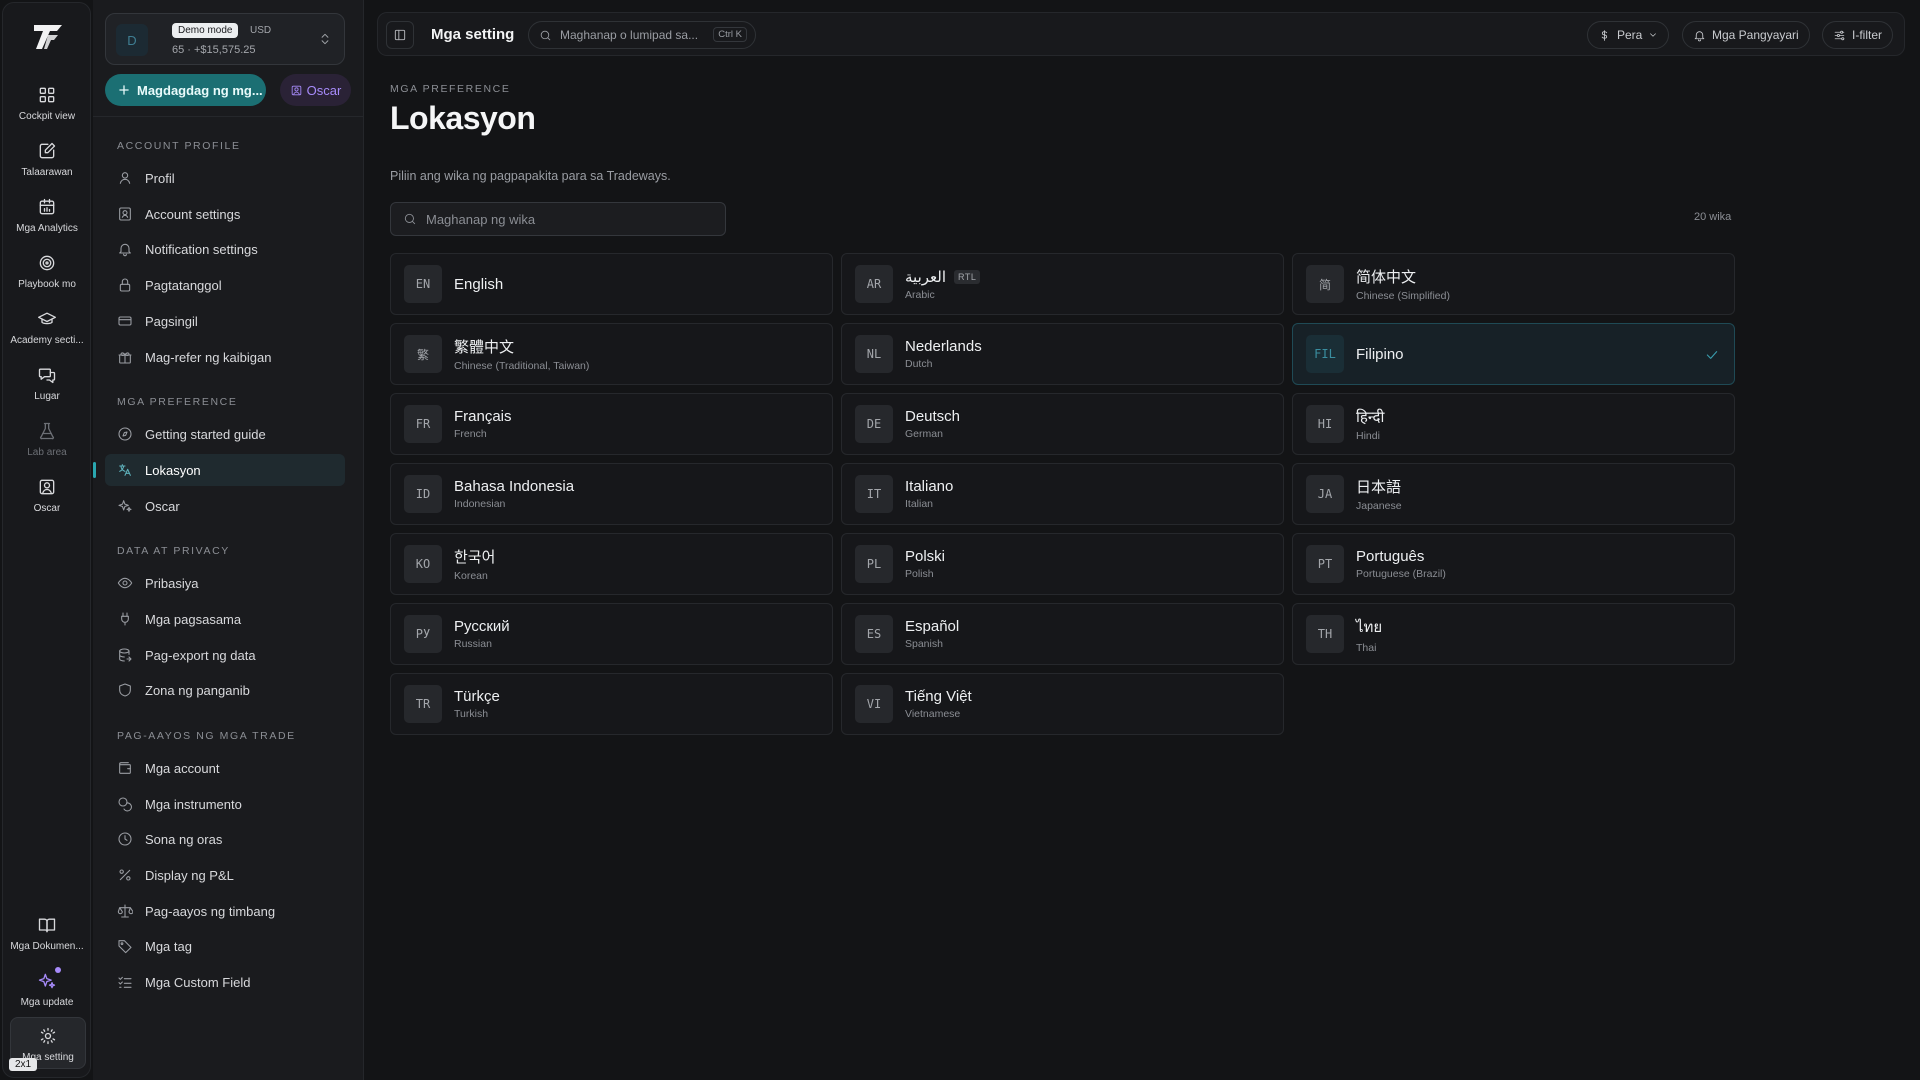 The height and width of the screenshot is (1080, 1920). I want to click on language-option: PT Português Portuguese (Brazil), so click(1513, 564).